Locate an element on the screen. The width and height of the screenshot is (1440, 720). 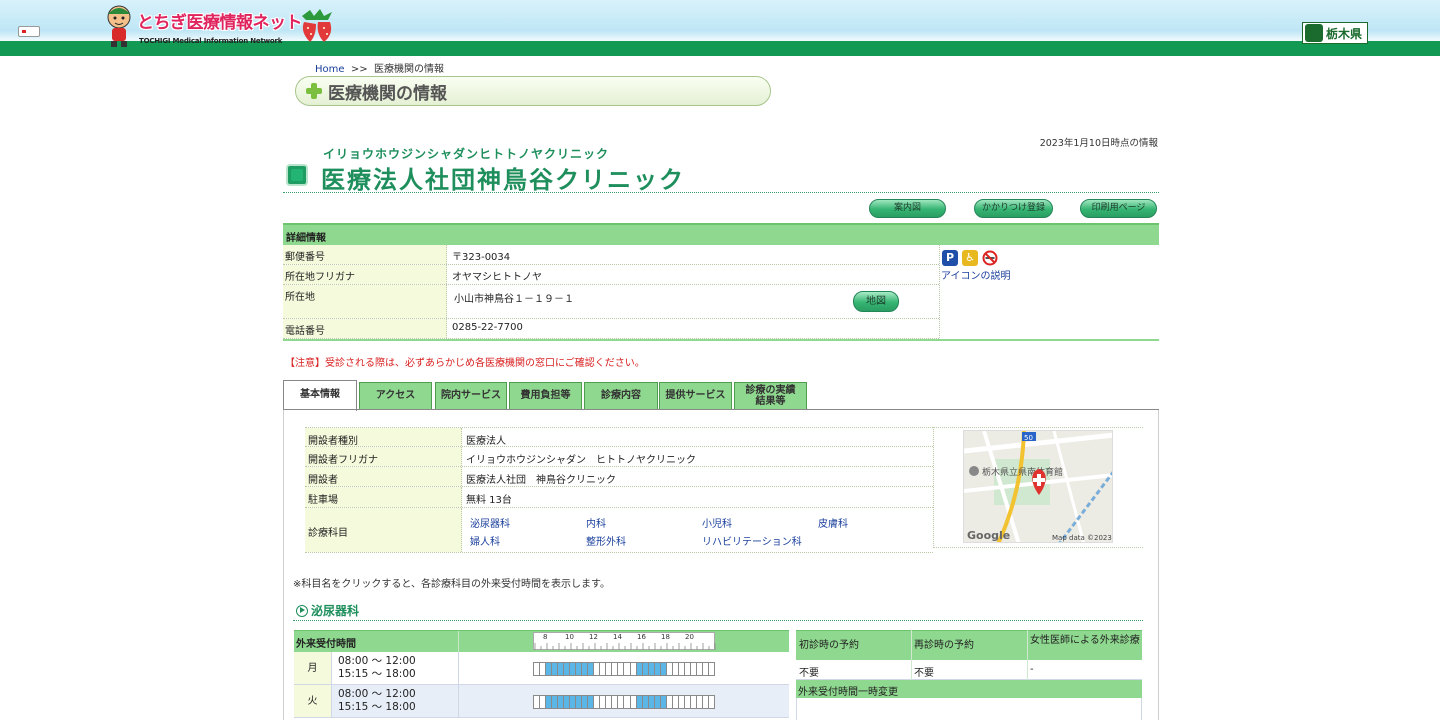
map-button: 地図 is located at coordinates (876, 301).